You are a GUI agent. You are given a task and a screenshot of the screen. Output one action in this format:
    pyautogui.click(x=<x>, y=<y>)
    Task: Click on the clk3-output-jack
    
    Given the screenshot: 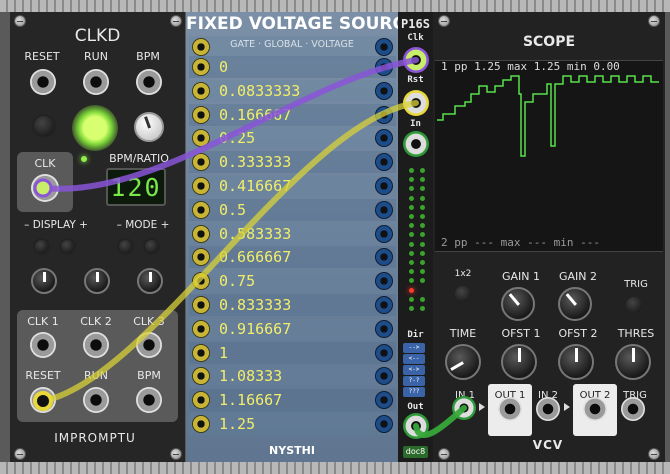 What is the action you would take?
    pyautogui.click(x=149, y=345)
    